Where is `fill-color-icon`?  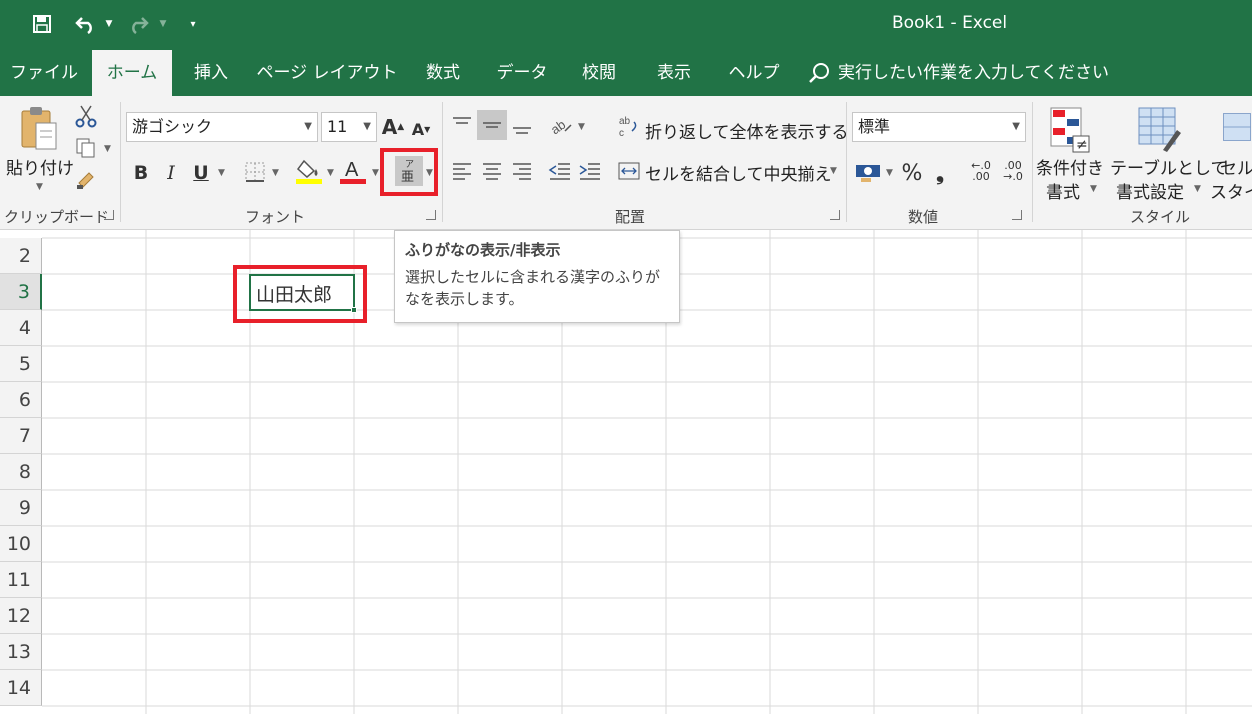 fill-color-icon is located at coordinates (309, 171).